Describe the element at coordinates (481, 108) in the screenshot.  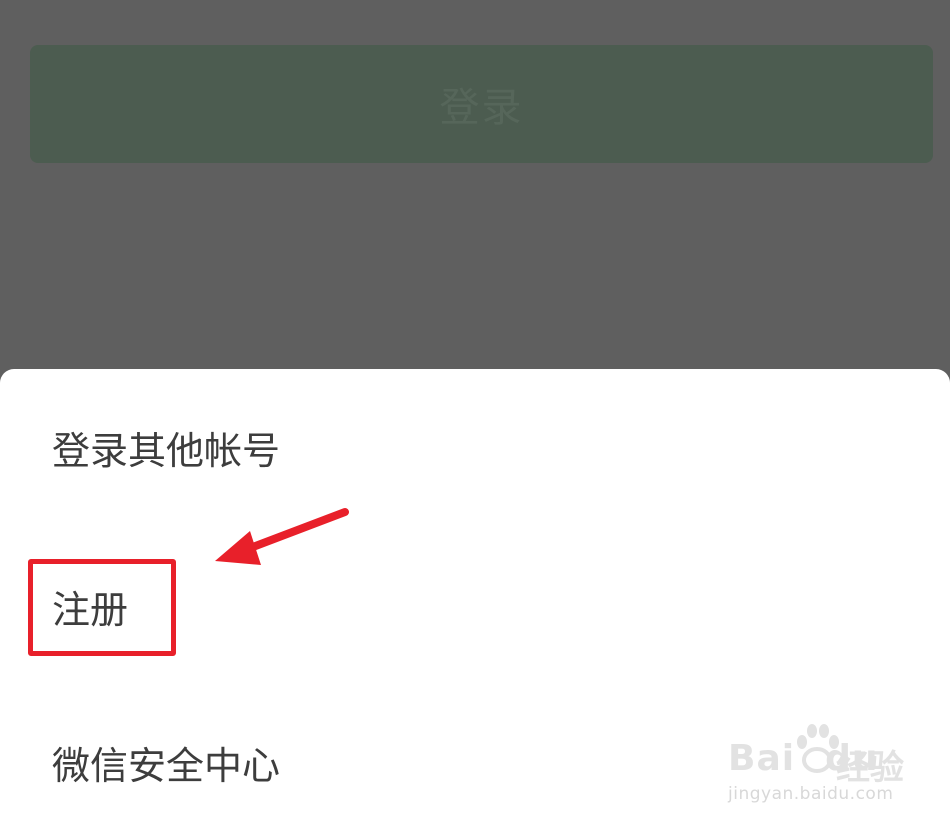
I see `login-button-label: 登录` at that location.